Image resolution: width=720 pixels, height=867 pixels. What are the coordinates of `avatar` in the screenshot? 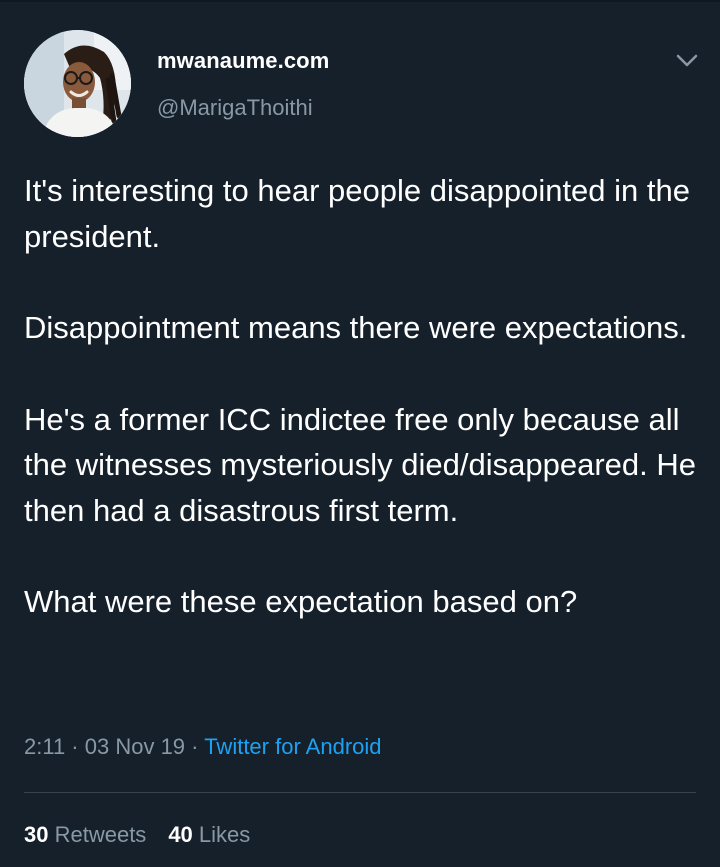 It's located at (77, 83).